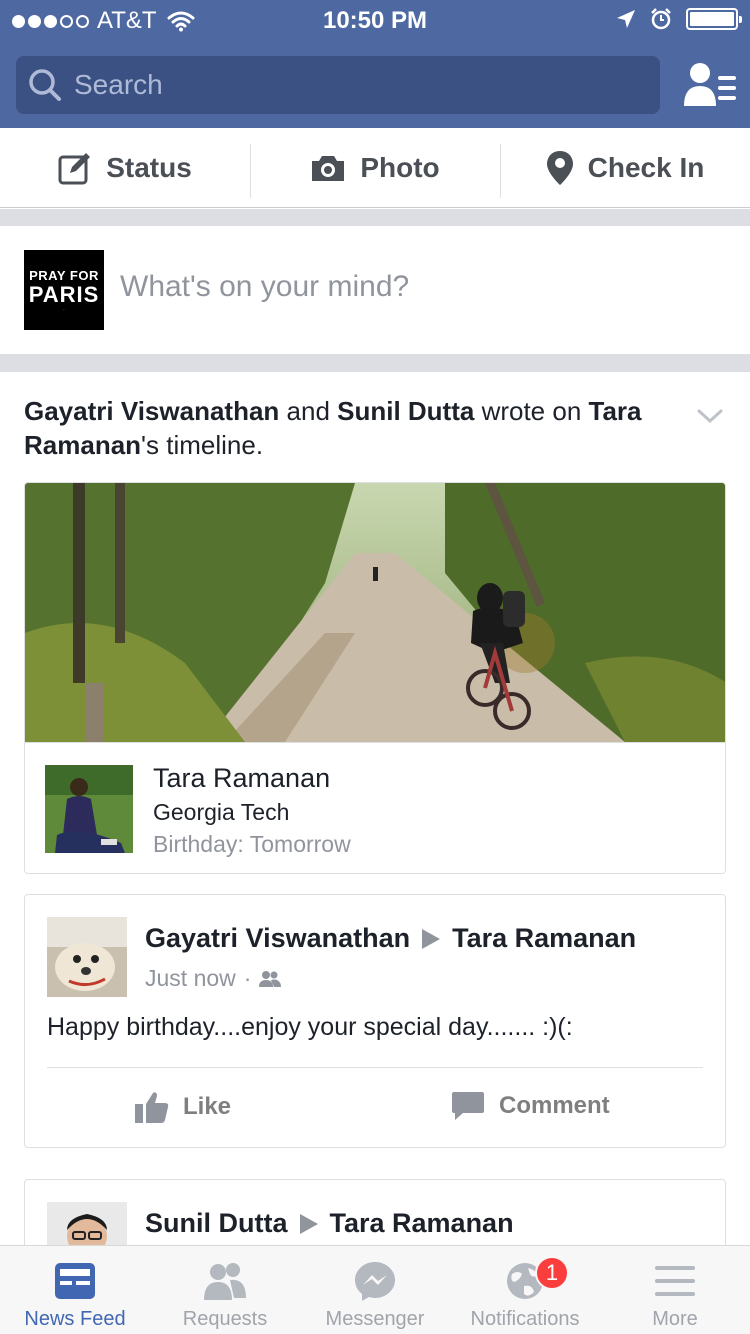 The image size is (750, 1334). I want to click on post-meta: Just now ·, so click(213, 978).